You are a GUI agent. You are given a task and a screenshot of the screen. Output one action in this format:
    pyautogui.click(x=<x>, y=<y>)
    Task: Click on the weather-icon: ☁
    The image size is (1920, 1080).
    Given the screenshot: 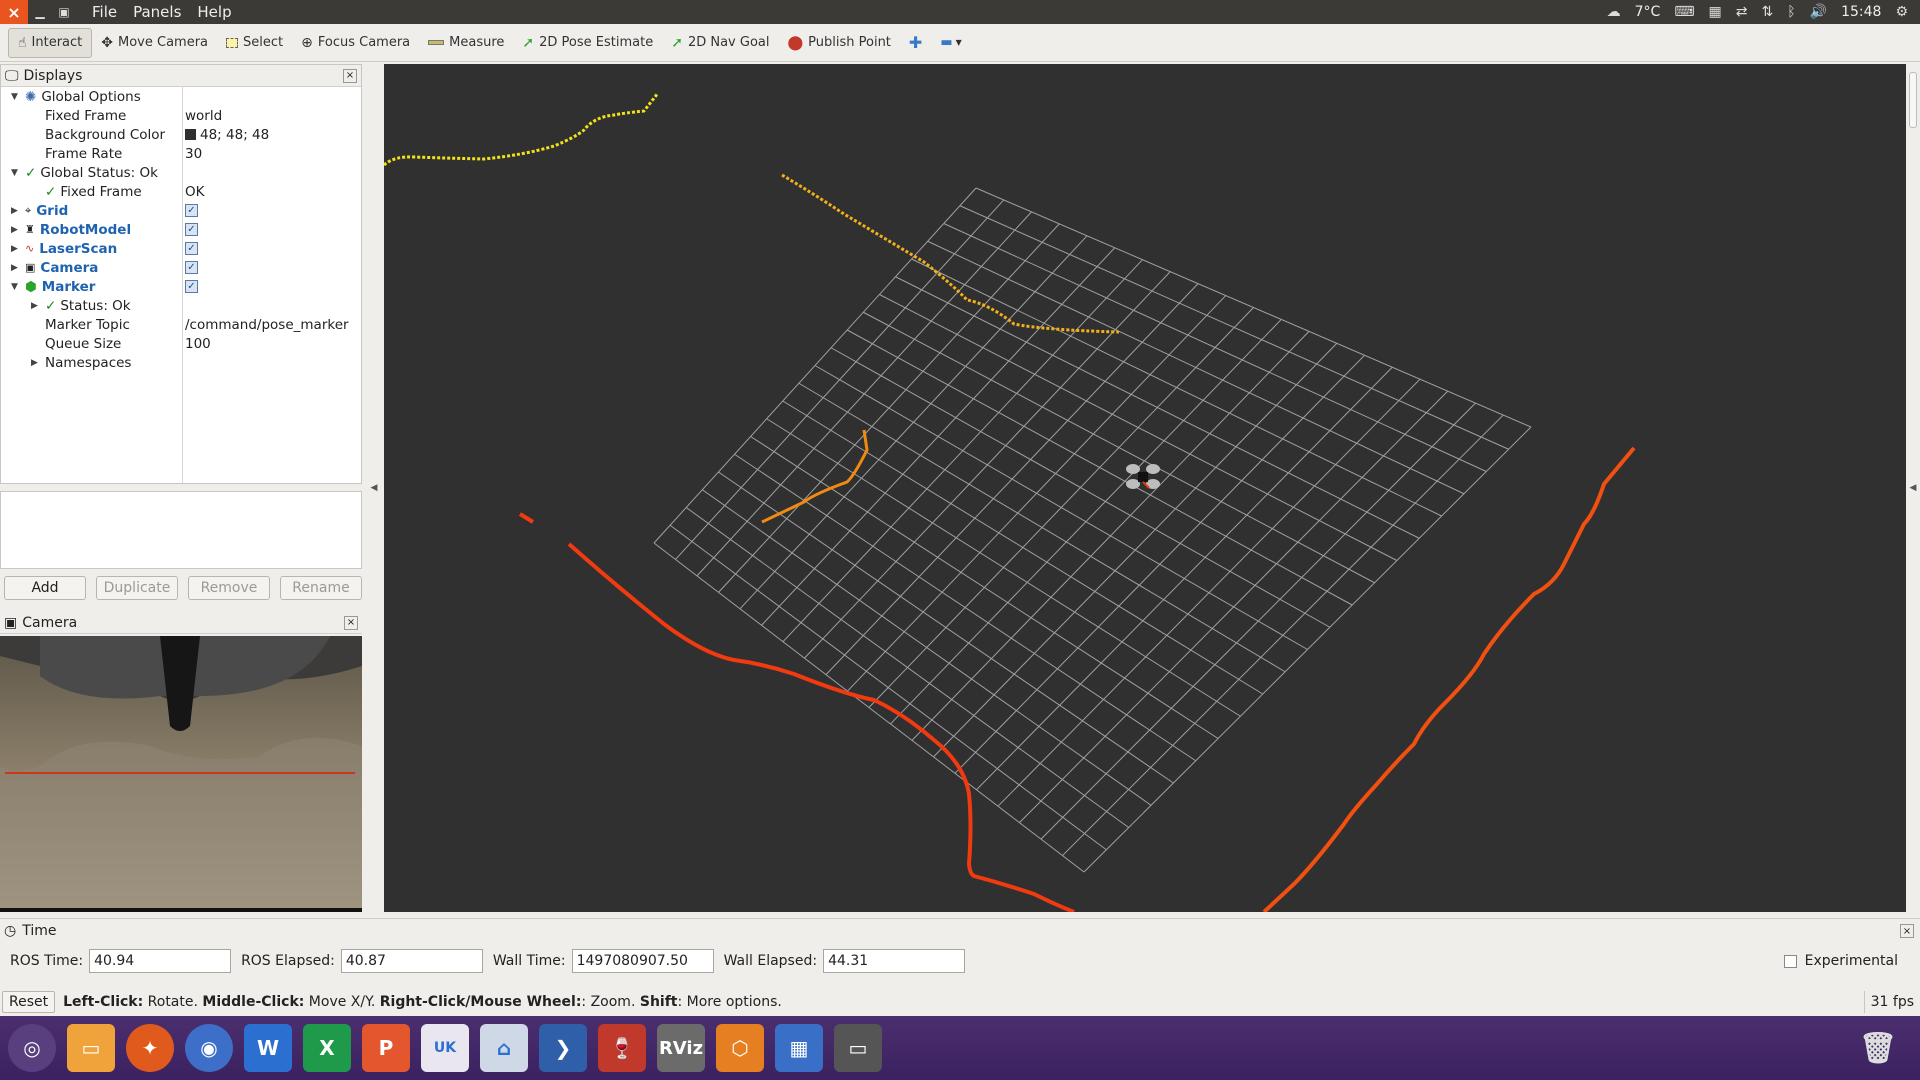 What is the action you would take?
    pyautogui.click(x=1614, y=12)
    